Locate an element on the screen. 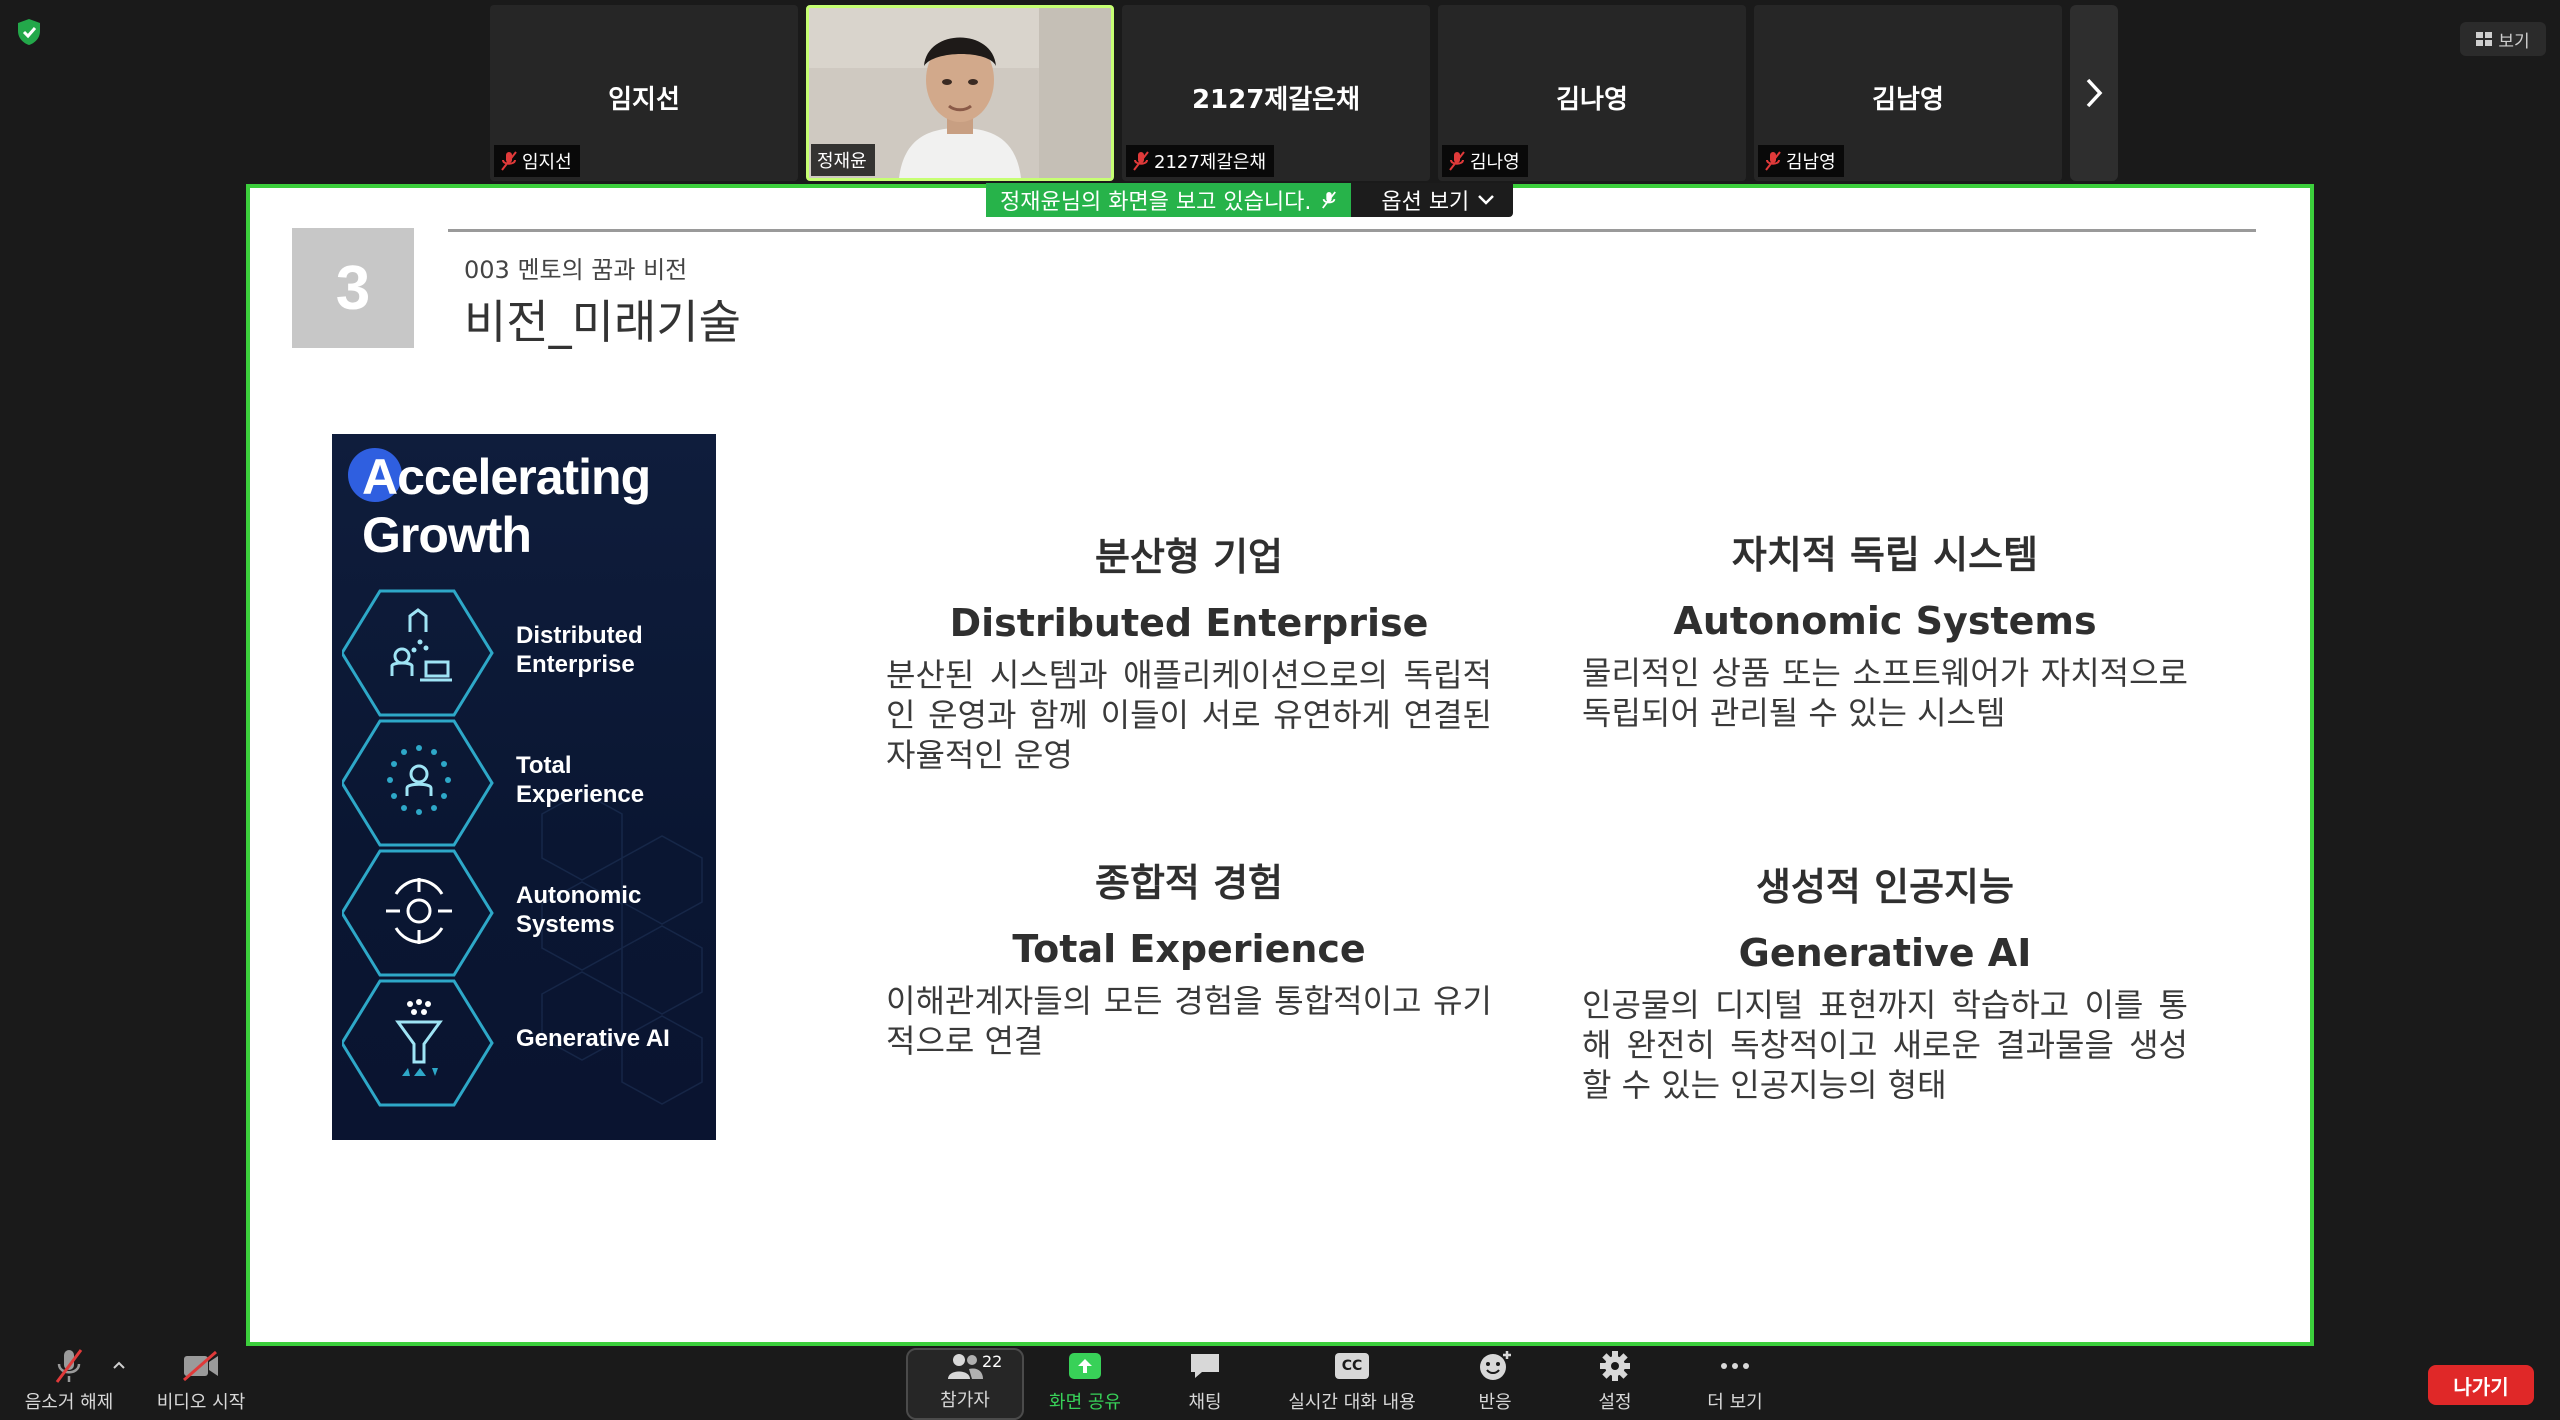 This screenshot has height=1420, width=2560. slide-title: 비전_미래기술 is located at coordinates (602, 322).